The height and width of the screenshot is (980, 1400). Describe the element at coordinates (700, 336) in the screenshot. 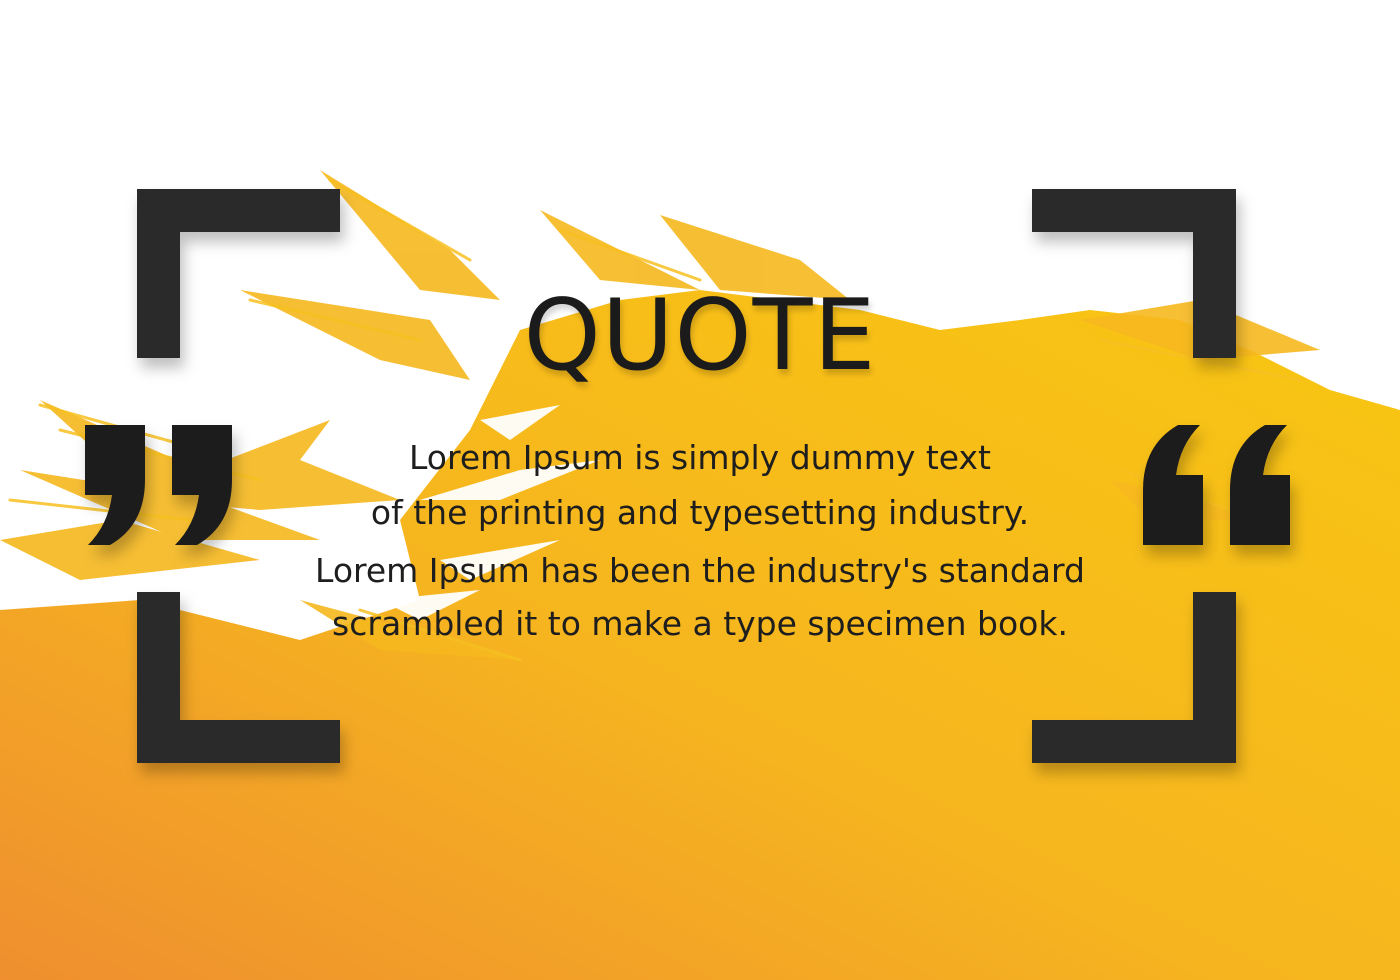

I see `quote-title: QUOTE` at that location.